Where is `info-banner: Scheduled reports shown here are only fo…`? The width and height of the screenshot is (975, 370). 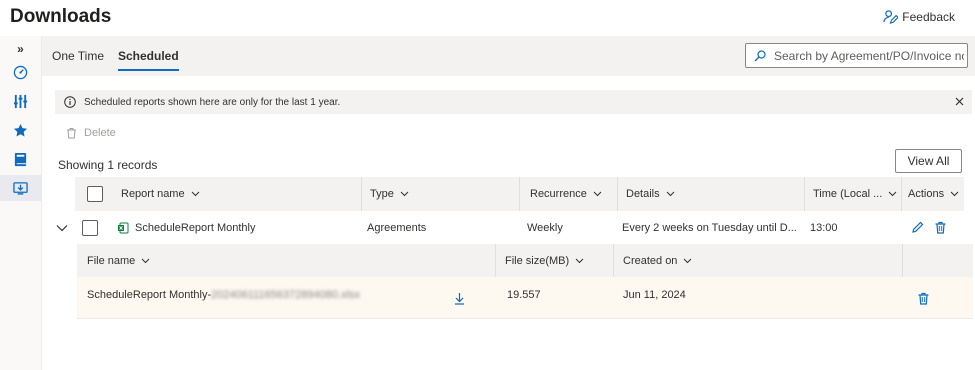 info-banner: Scheduled reports shown here are only fo… is located at coordinates (513, 102).